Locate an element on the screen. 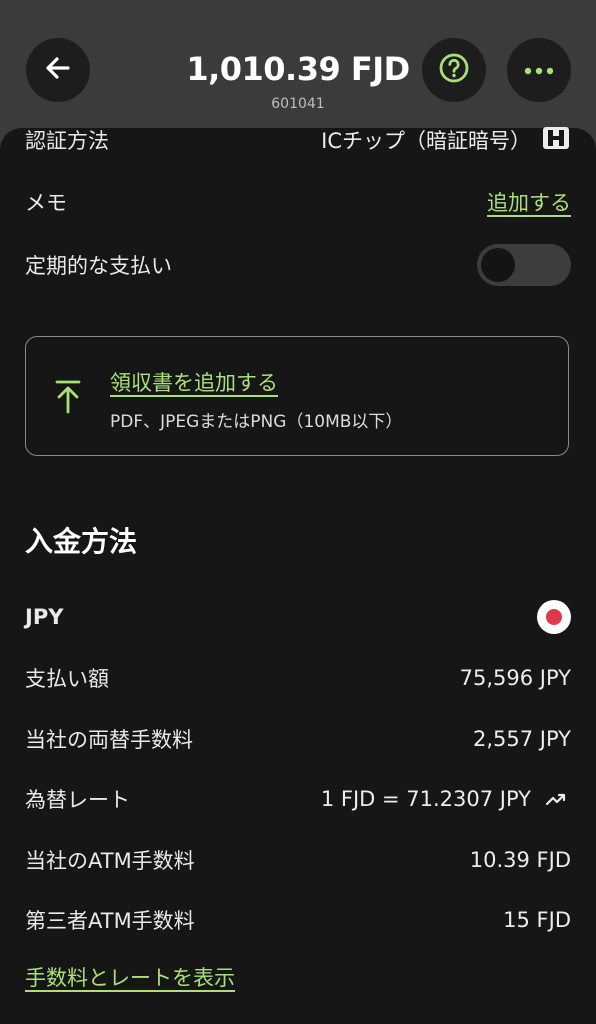 The width and height of the screenshot is (596, 1024). exchange-rate-label: 為替レート is located at coordinates (77, 800).